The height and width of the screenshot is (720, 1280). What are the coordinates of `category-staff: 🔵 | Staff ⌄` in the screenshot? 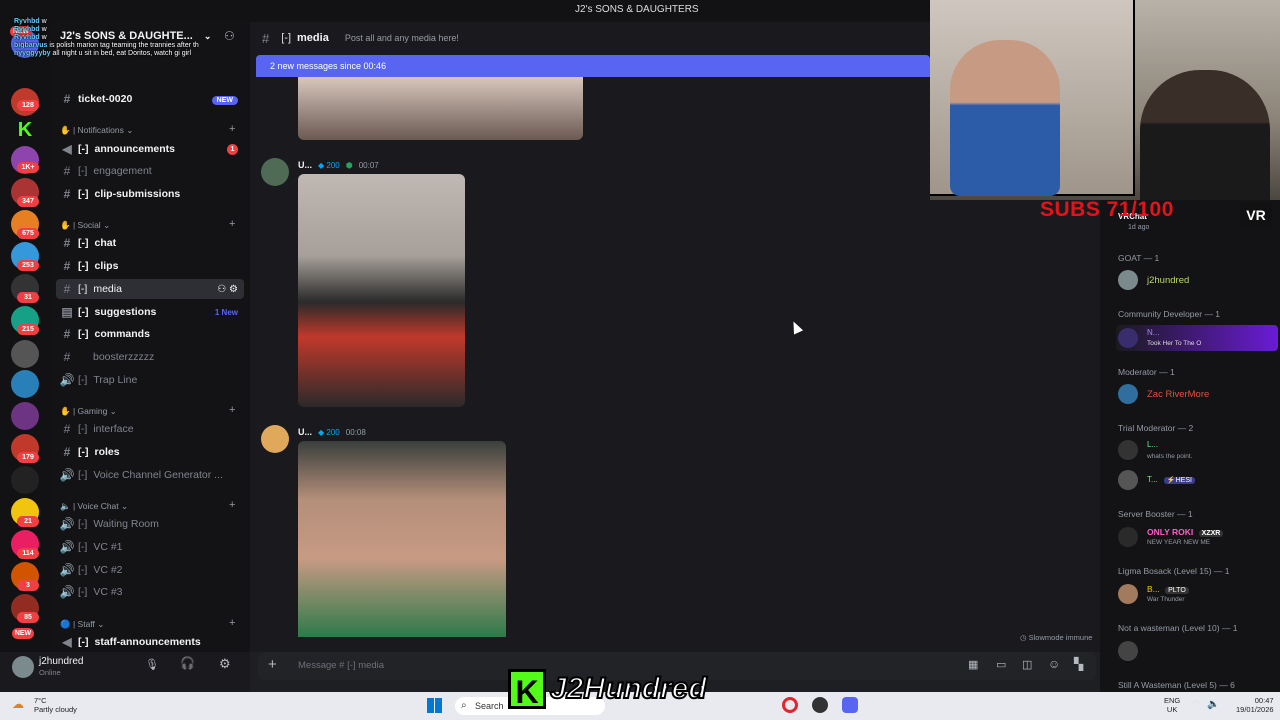 It's located at (82, 624).